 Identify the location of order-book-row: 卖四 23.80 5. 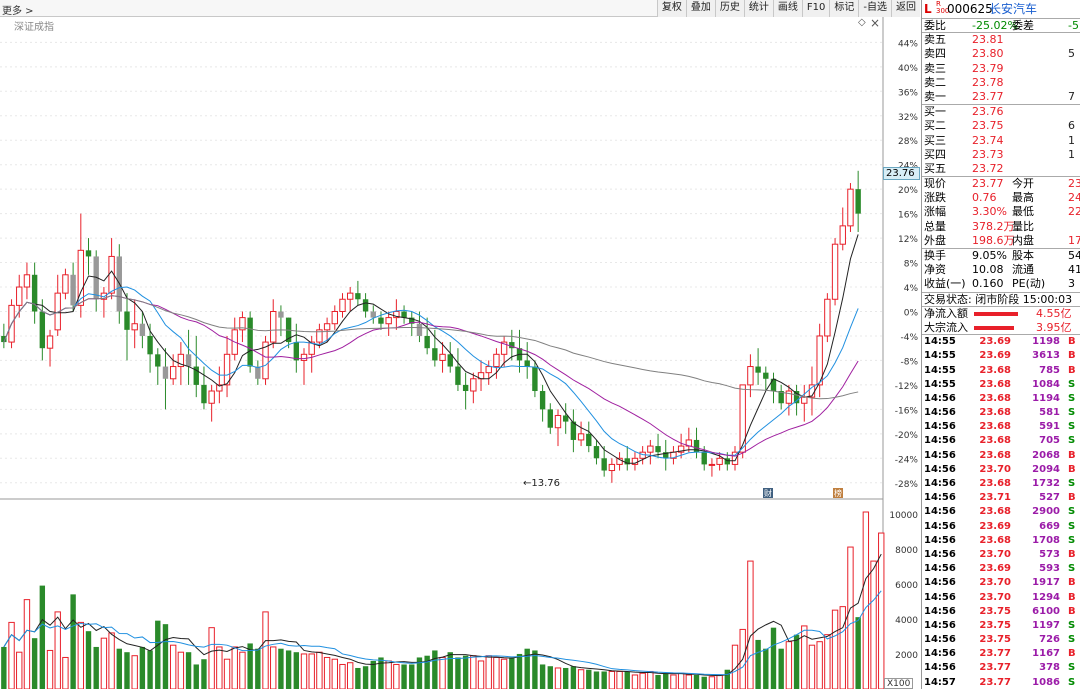
(1001, 54).